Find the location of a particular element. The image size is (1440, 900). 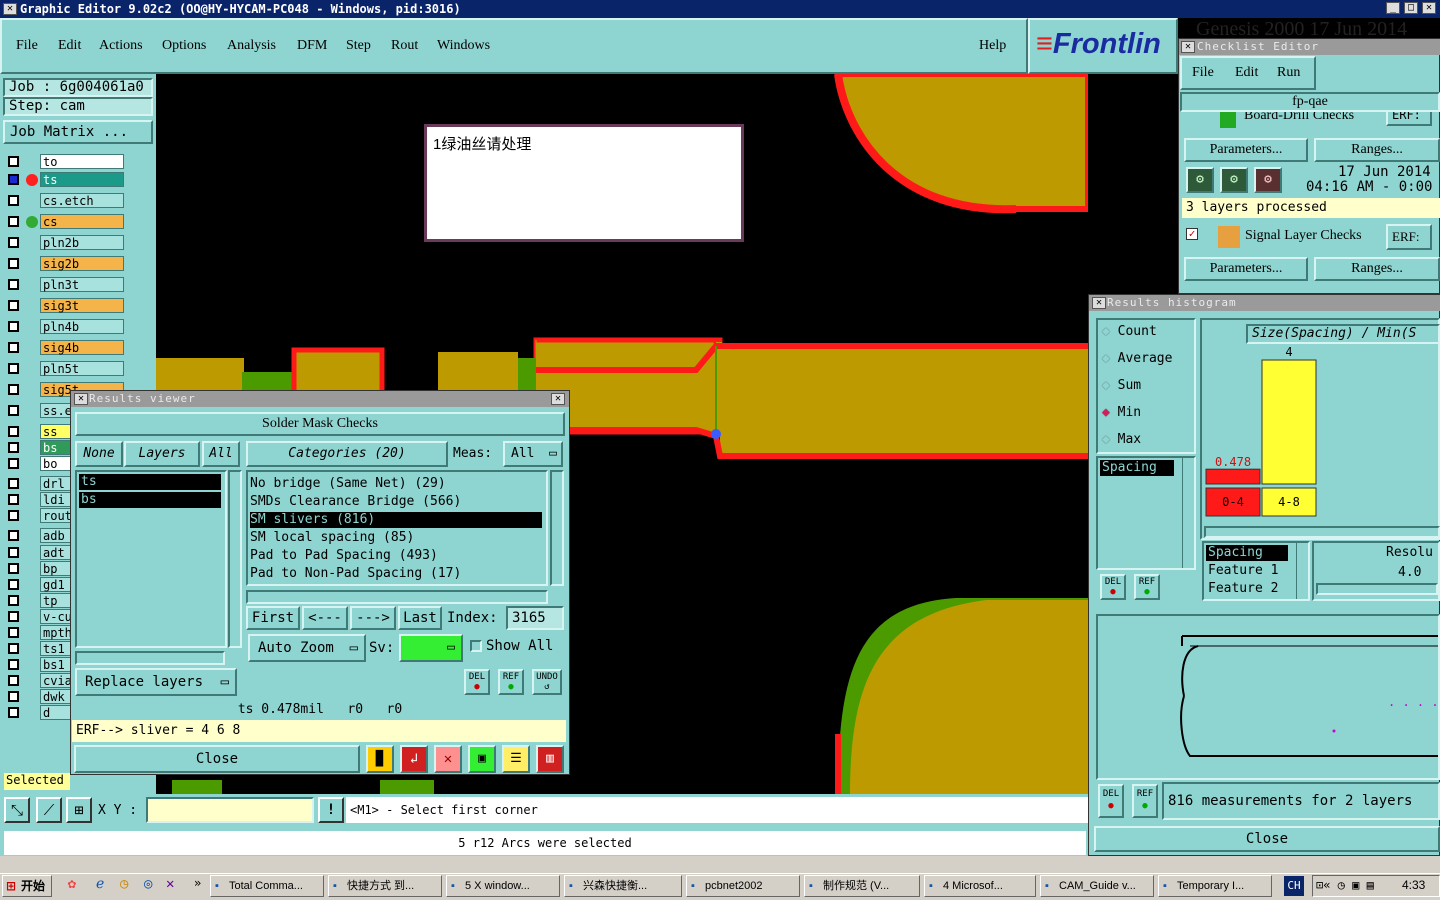

menu-file: File is located at coordinates (27, 46).